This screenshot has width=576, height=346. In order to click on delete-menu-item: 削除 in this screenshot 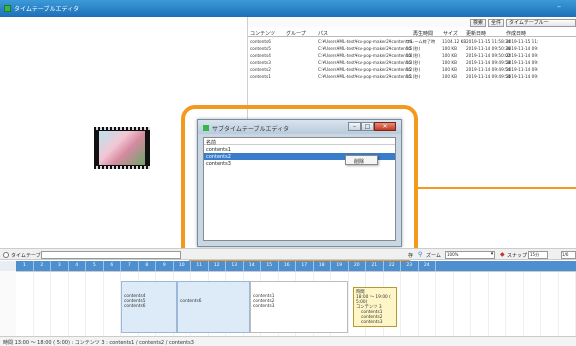, I will do `click(359, 161)`.